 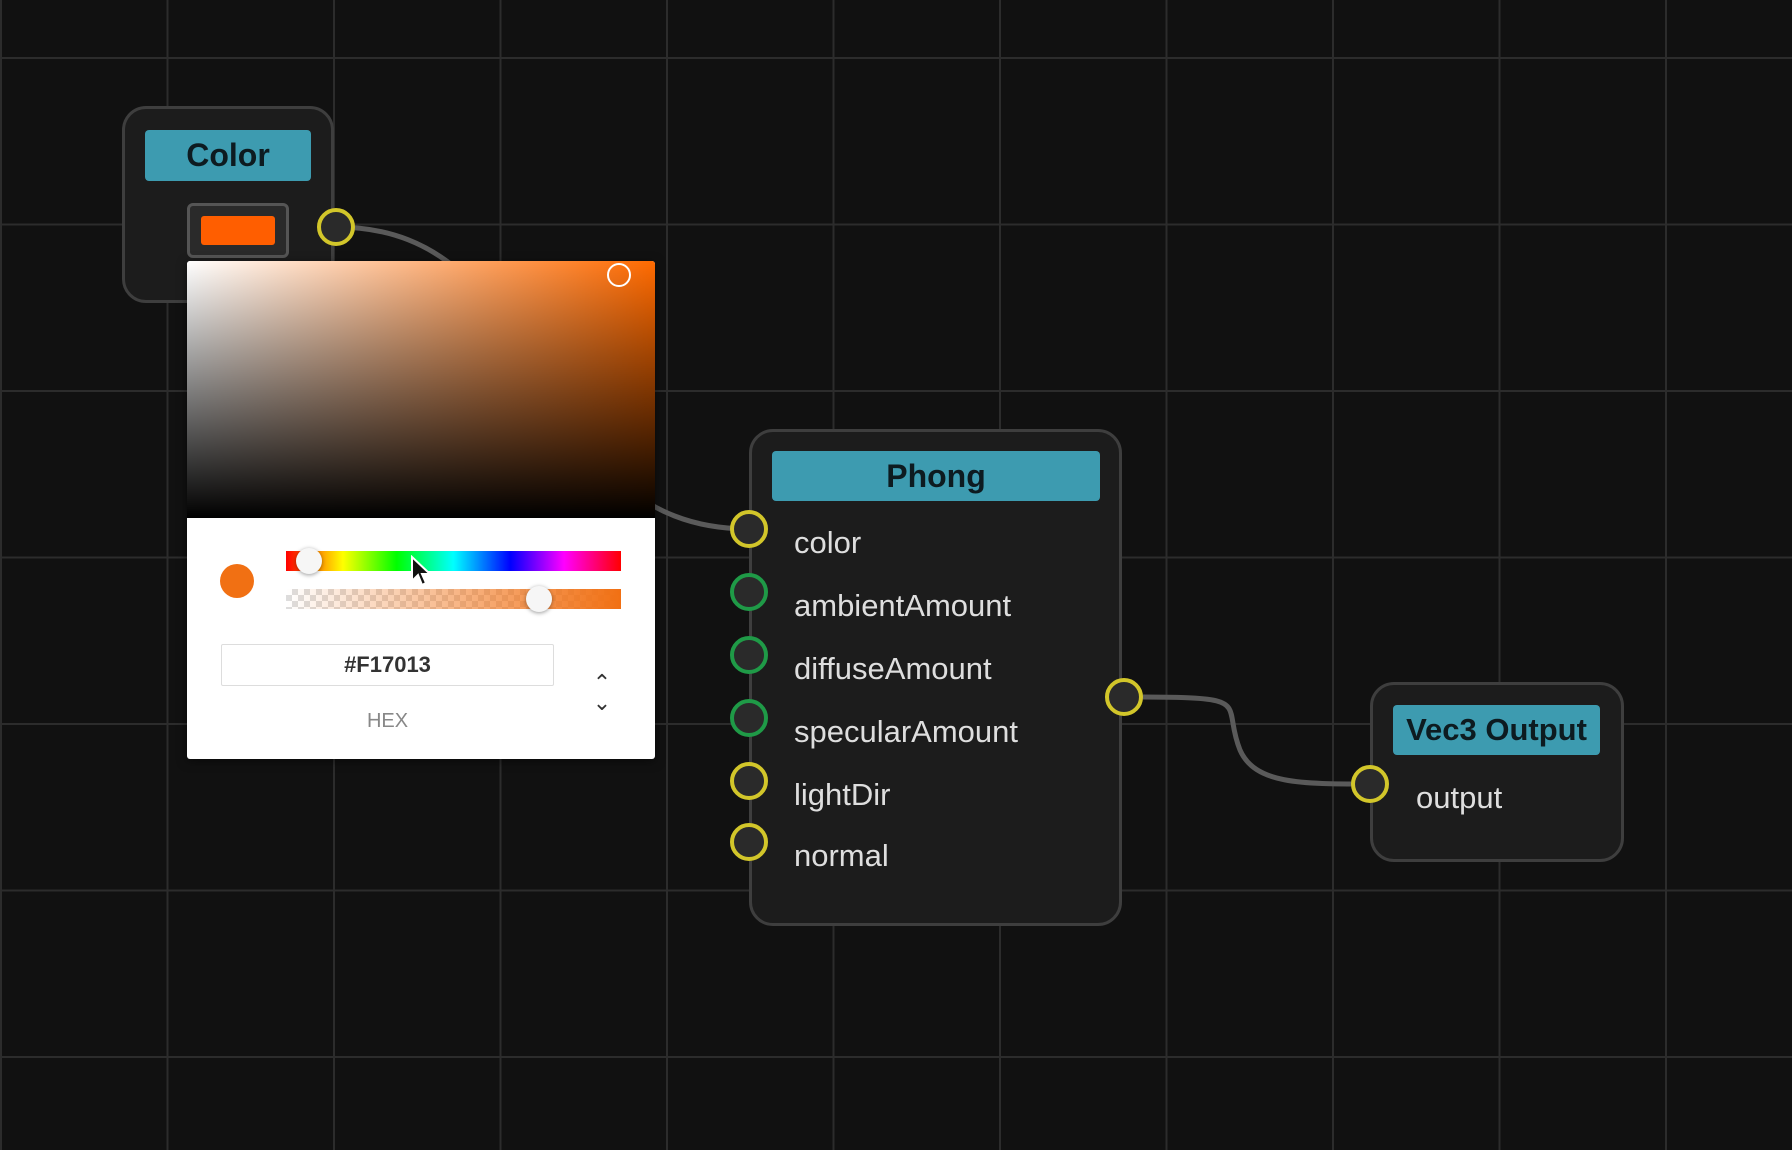 What do you see at coordinates (1497, 772) in the screenshot?
I see `vec3-output-node: Vec3 Output` at bounding box center [1497, 772].